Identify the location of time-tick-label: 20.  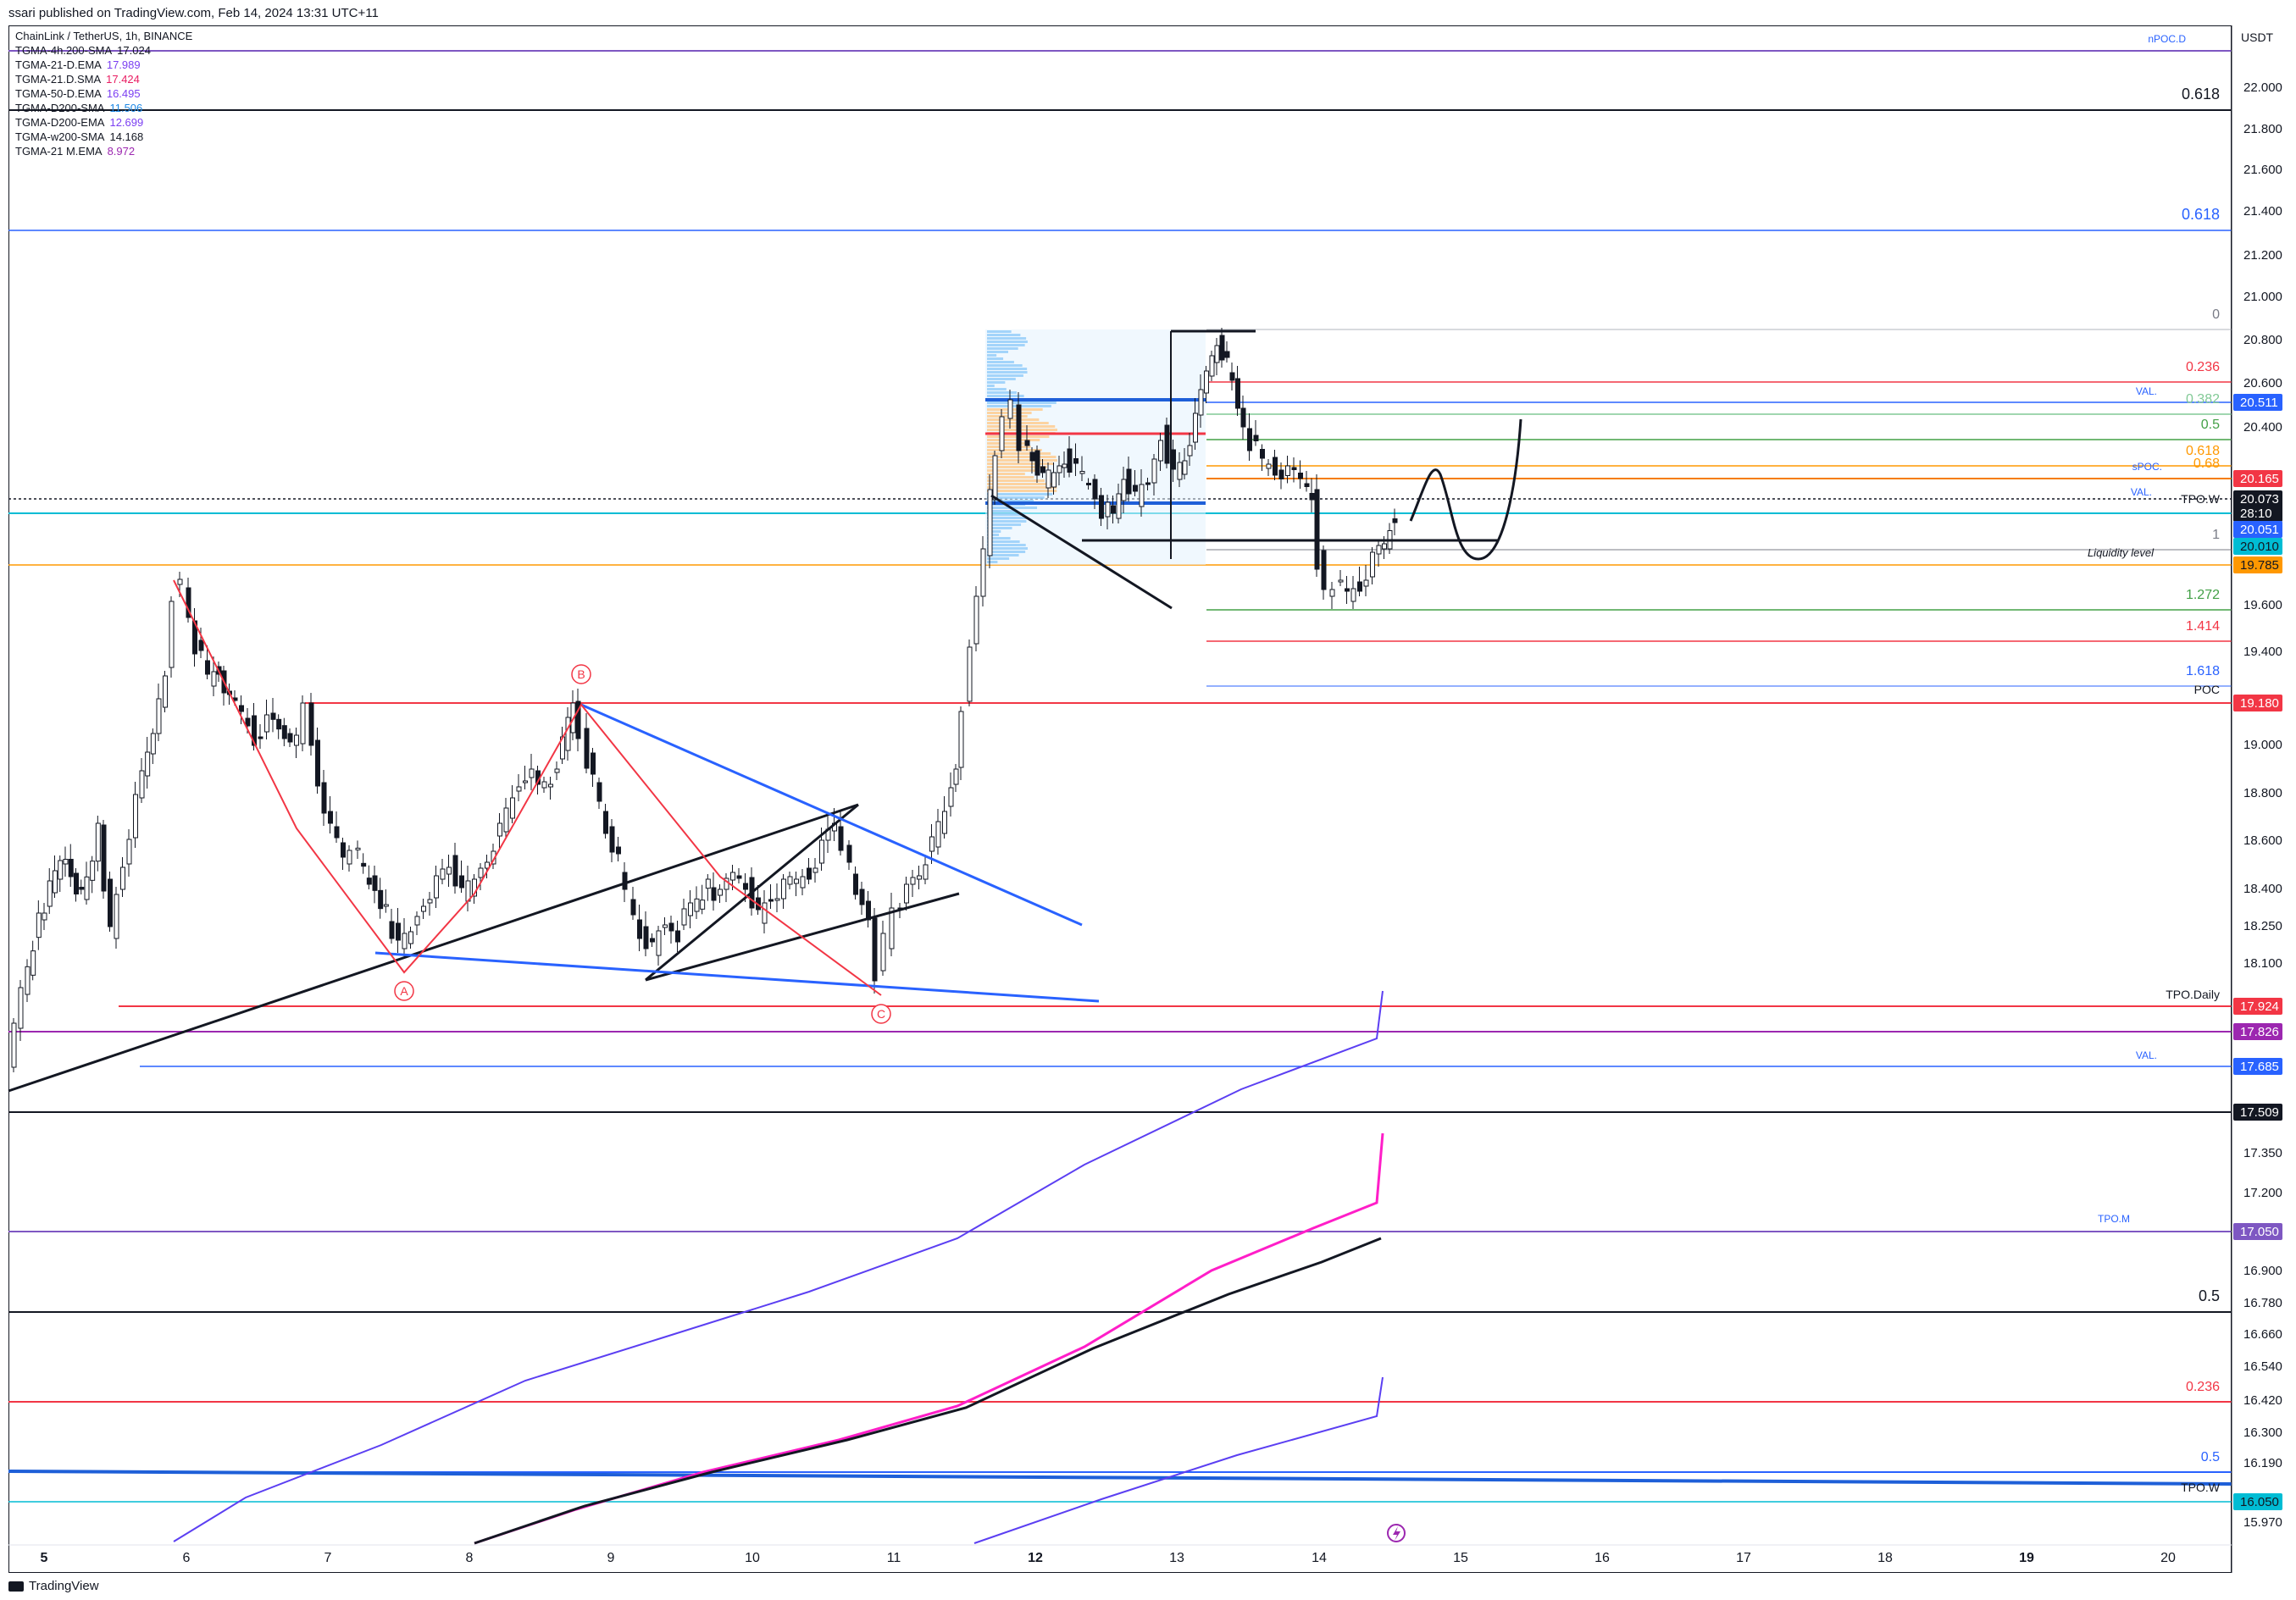
(2168, 1558).